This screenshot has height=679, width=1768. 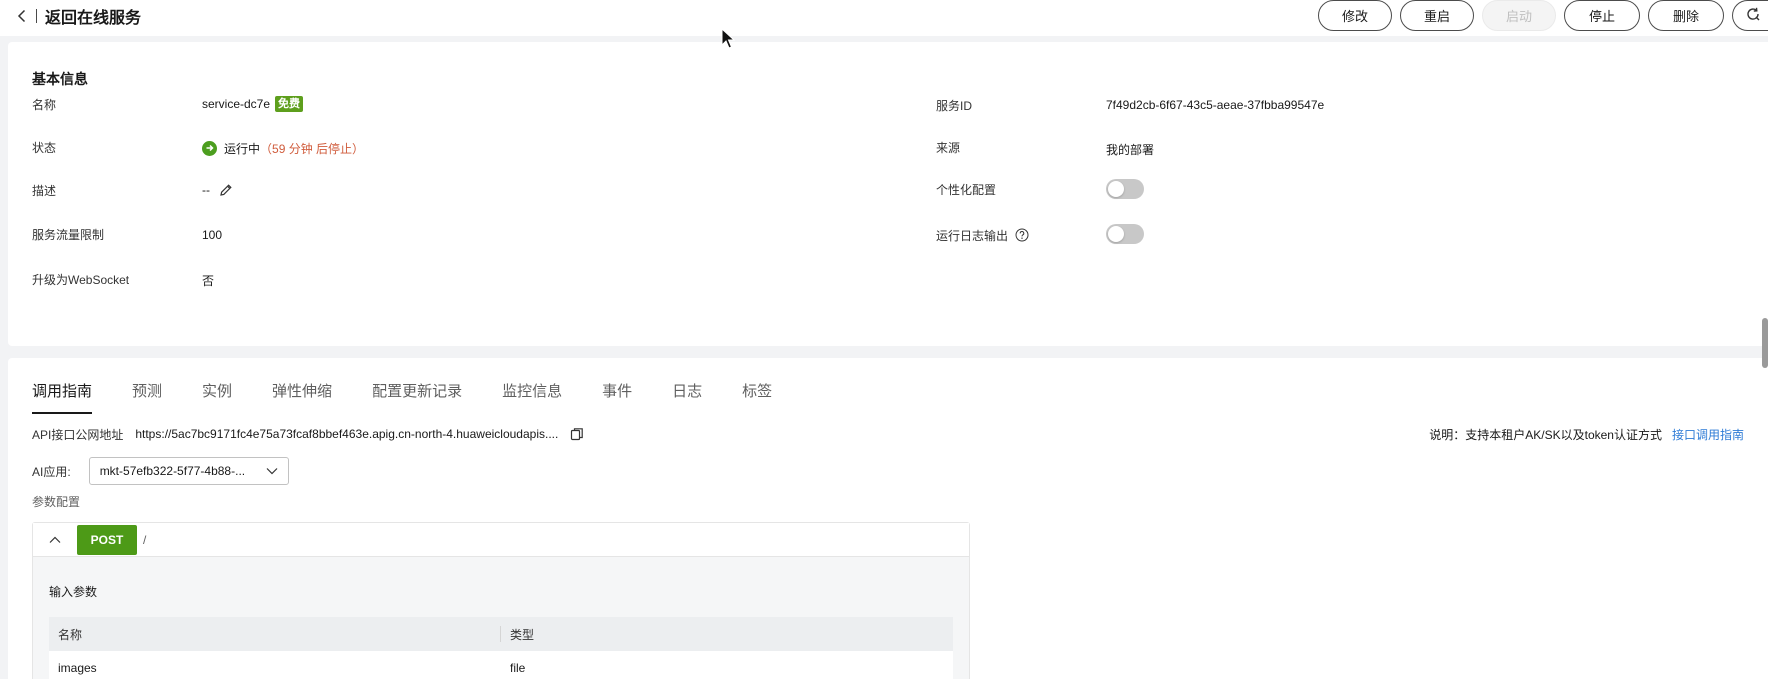 I want to click on column-header-type: 类型, so click(x=522, y=634).